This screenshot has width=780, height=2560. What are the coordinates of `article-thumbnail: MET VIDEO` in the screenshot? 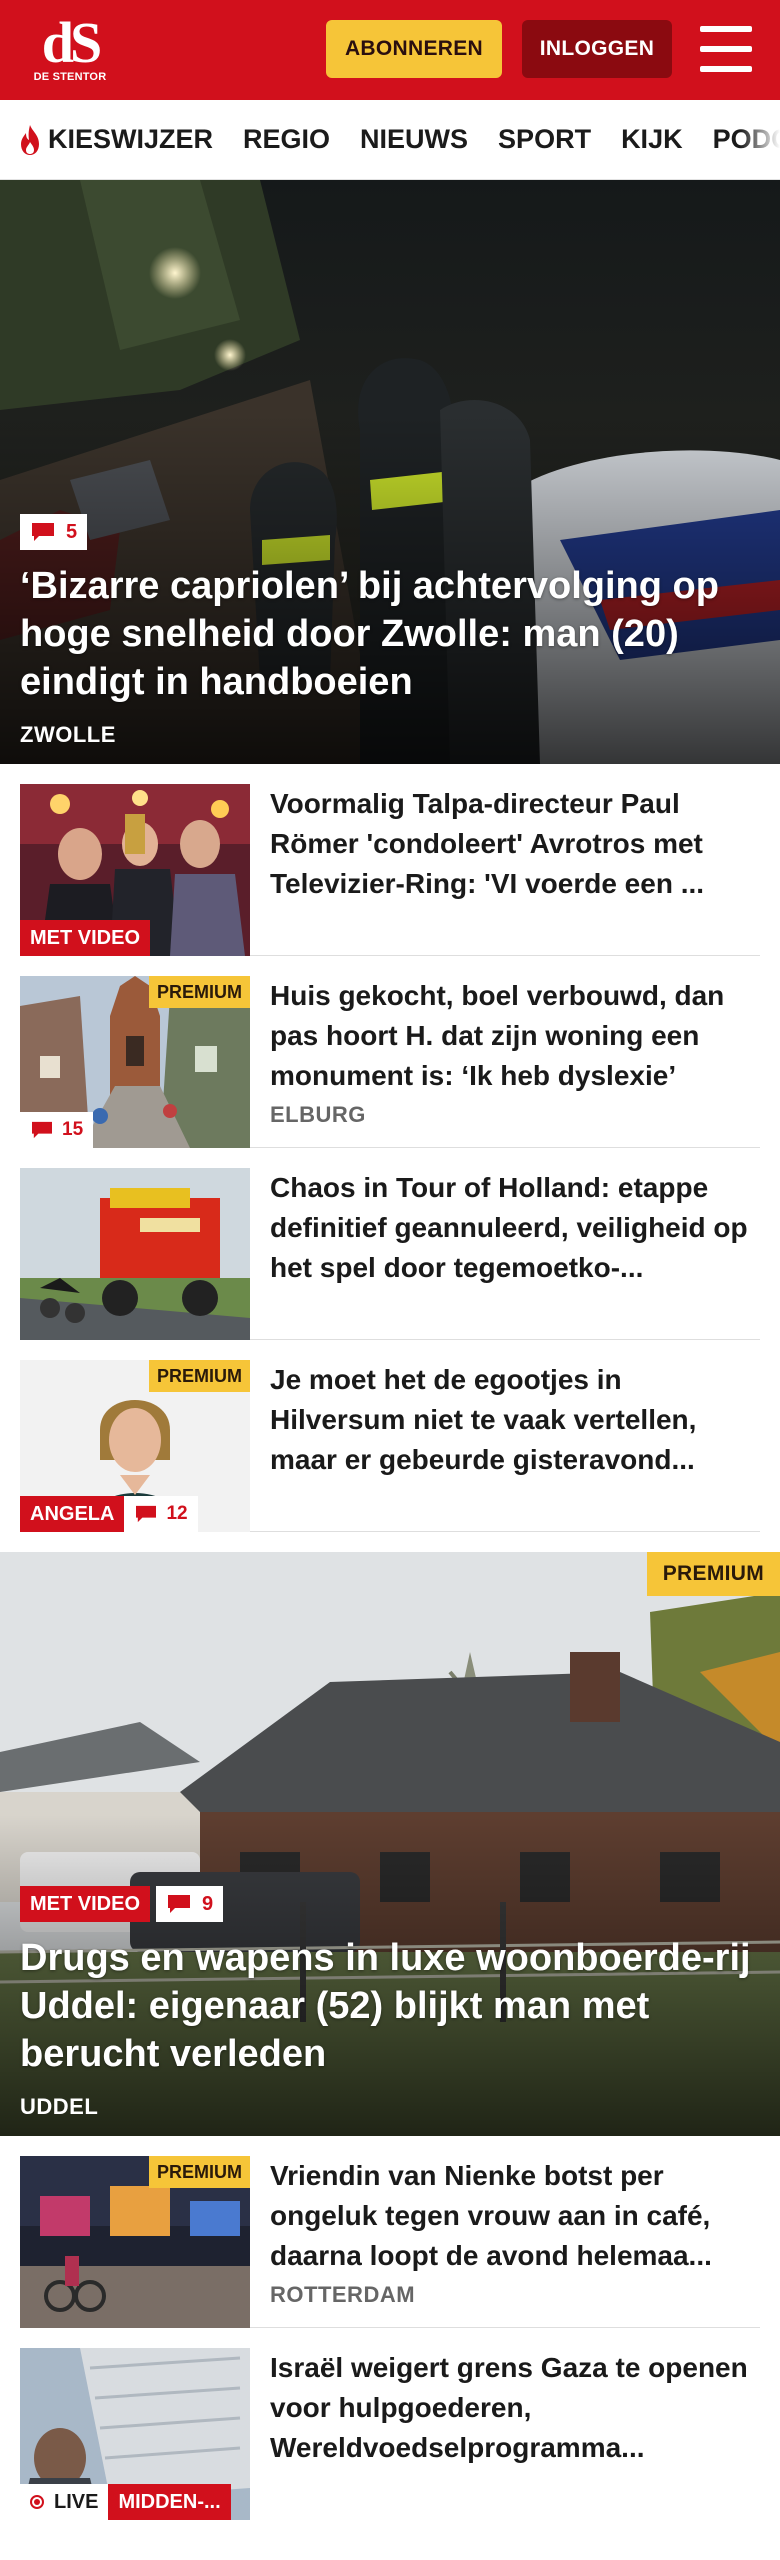 It's located at (135, 870).